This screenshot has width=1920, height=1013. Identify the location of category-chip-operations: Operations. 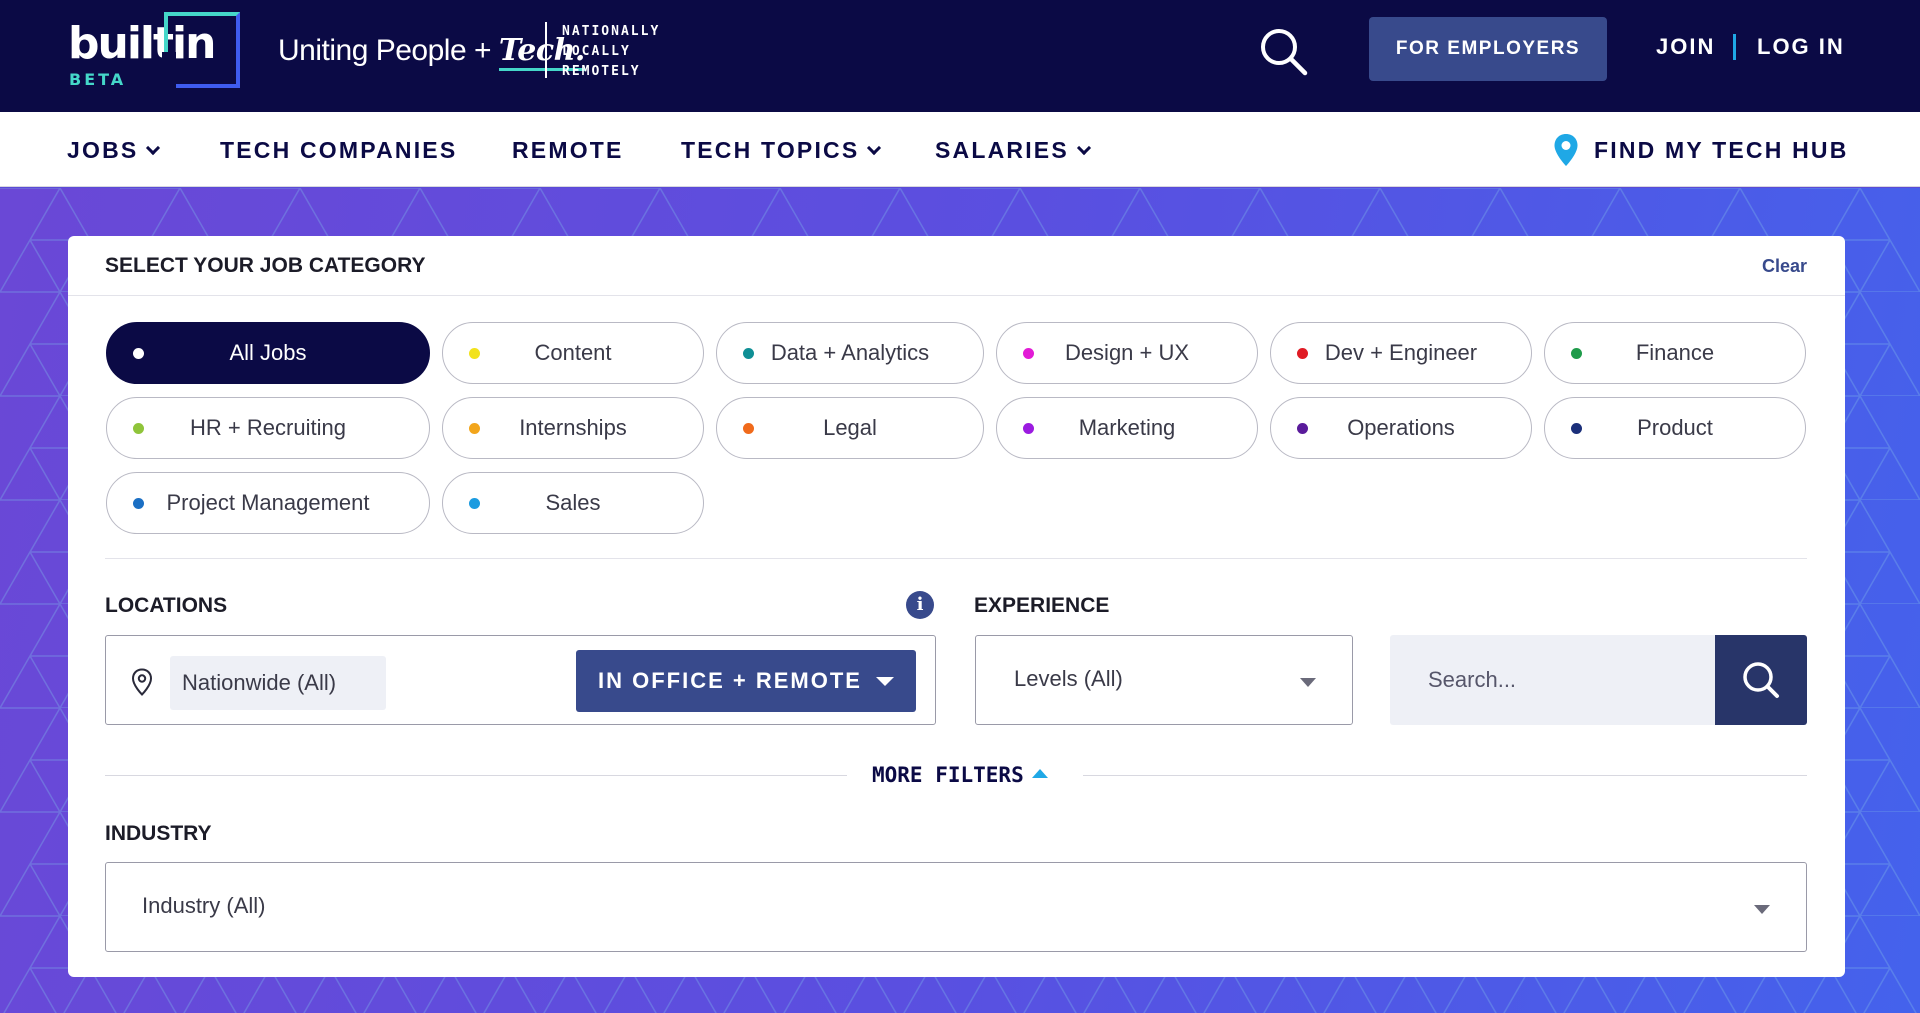
(1401, 428).